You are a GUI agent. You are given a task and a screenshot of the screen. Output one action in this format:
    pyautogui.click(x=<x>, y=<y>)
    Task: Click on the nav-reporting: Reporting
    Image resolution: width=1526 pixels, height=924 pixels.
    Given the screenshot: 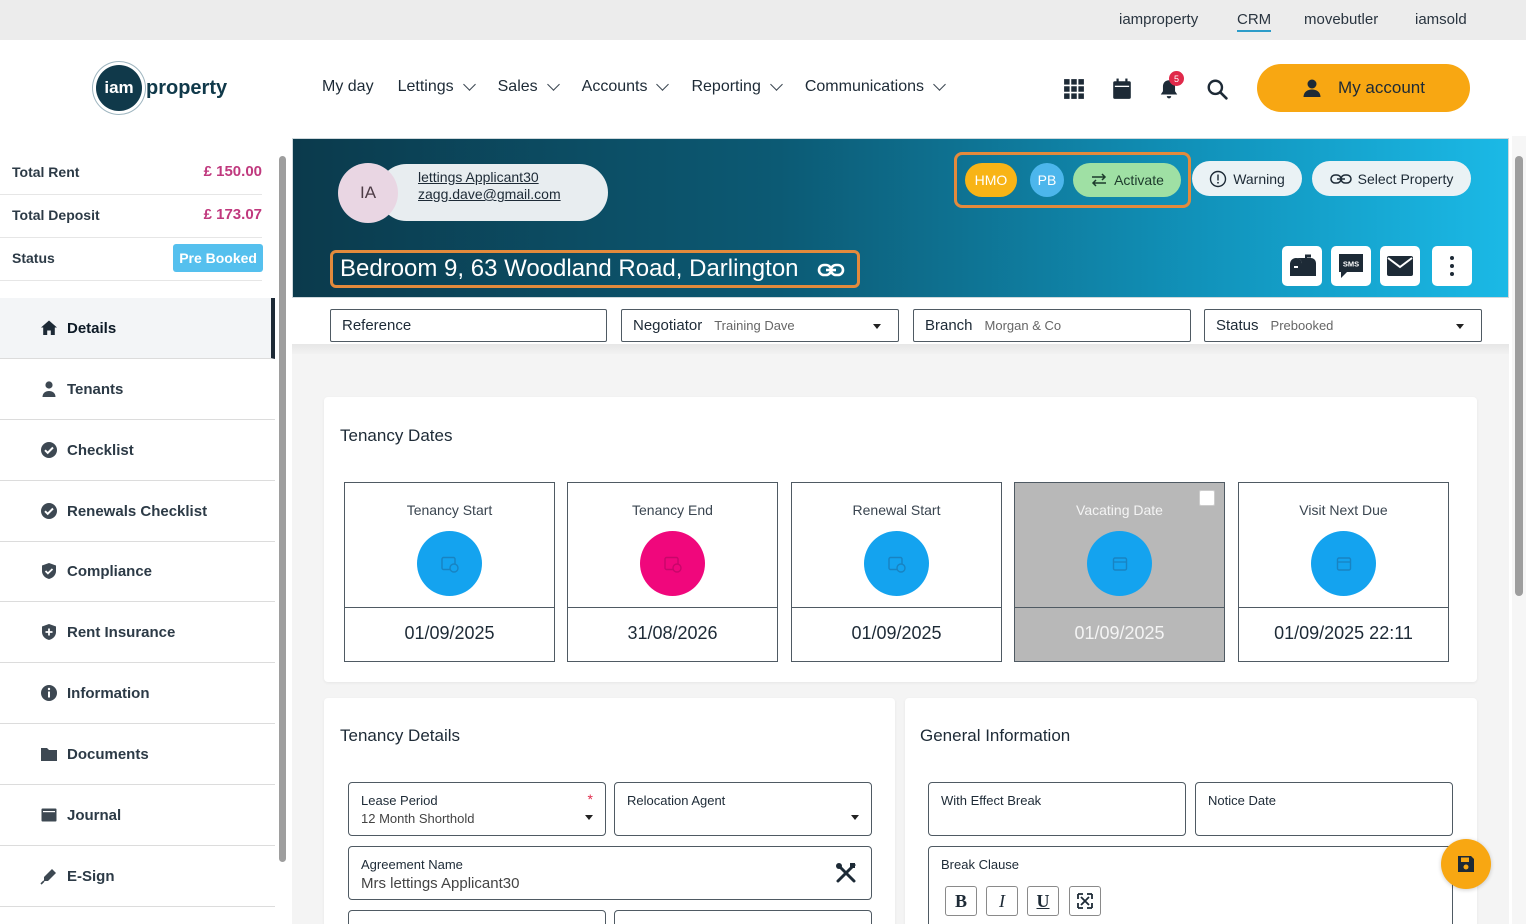 What is the action you would take?
    pyautogui.click(x=737, y=87)
    